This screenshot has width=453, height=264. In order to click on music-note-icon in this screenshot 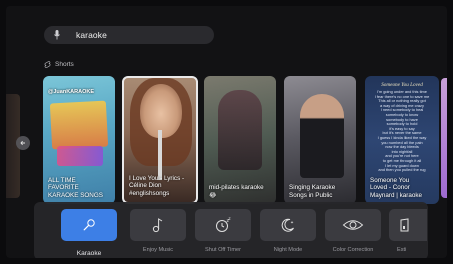, I will do `click(157, 225)`.